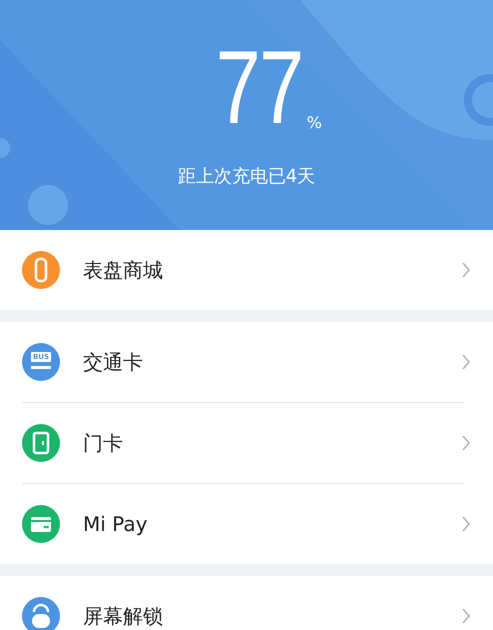 Image resolution: width=493 pixels, height=630 pixels. Describe the element at coordinates (246, 270) in the screenshot. I see `menu-item: 表盘商城` at that location.